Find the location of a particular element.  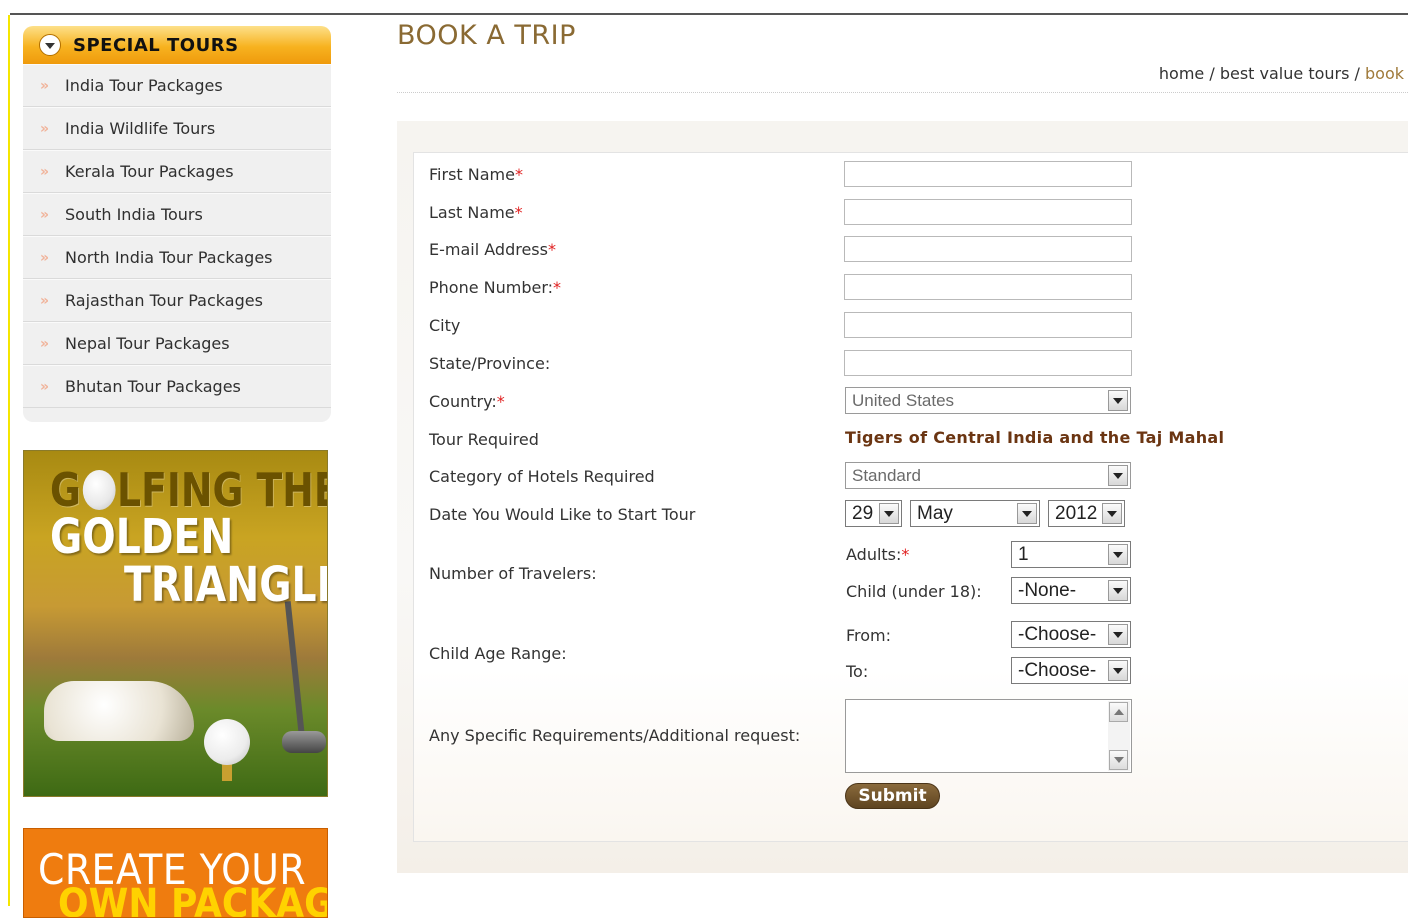

textarea-scrollbar is located at coordinates (1119, 736).